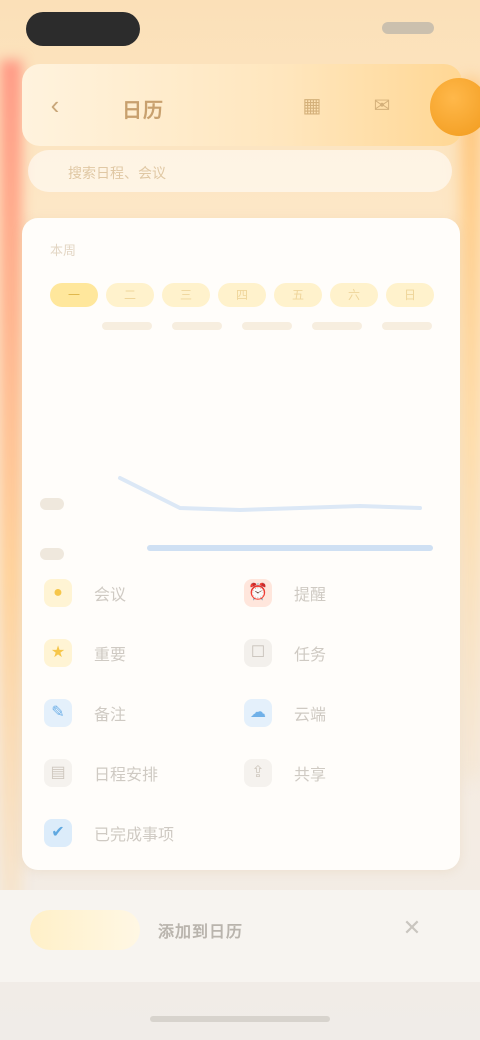 The image size is (480, 1040). Describe the element at coordinates (58, 653) in the screenshot. I see `star-icon: ★` at that location.